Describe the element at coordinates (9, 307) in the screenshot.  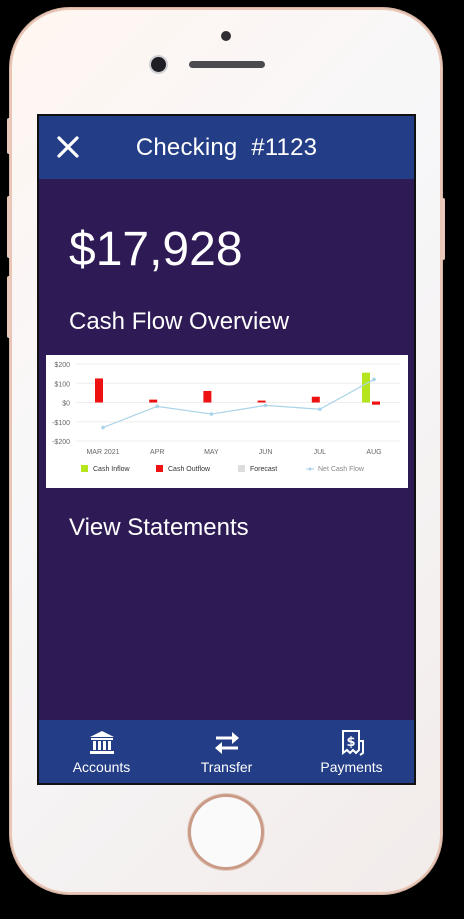
I see `volume-down-button` at that location.